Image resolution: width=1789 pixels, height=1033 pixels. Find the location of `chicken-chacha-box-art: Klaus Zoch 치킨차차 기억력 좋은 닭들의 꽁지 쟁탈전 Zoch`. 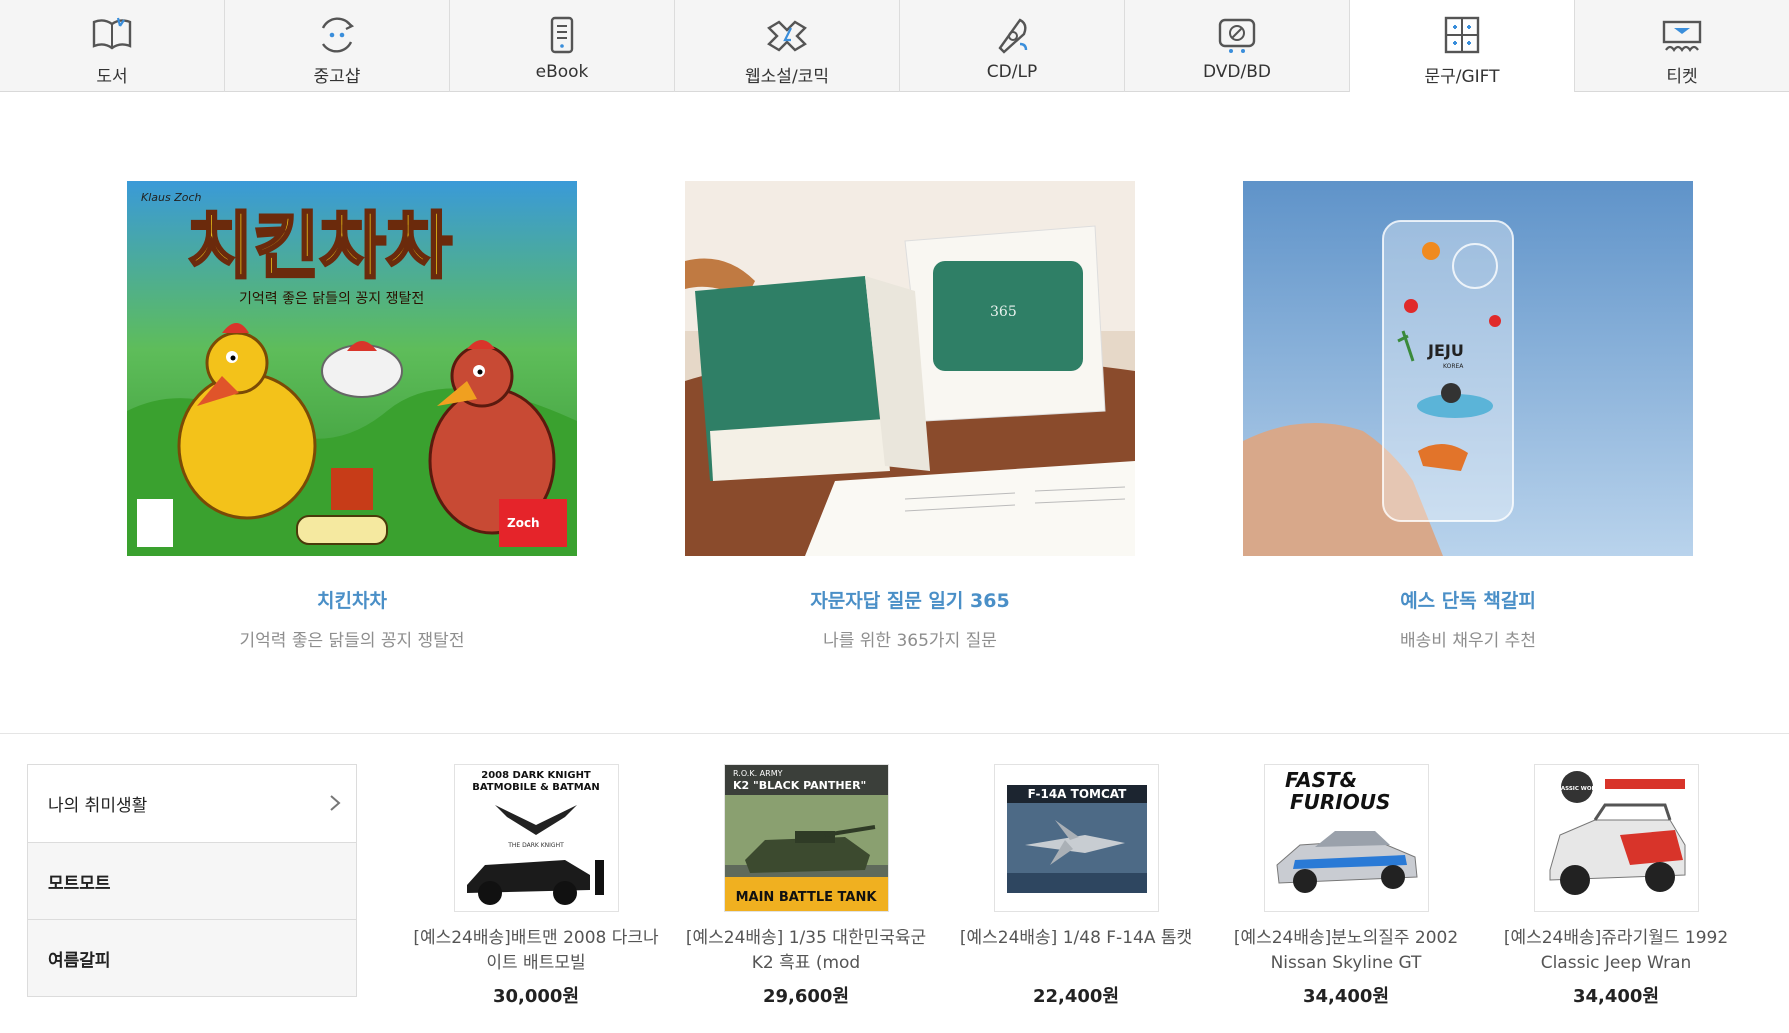

chicken-chacha-box-art: Klaus Zoch 치킨차차 기억력 좋은 닭들의 꽁지 쟁탈전 Zoch is located at coordinates (352, 368).